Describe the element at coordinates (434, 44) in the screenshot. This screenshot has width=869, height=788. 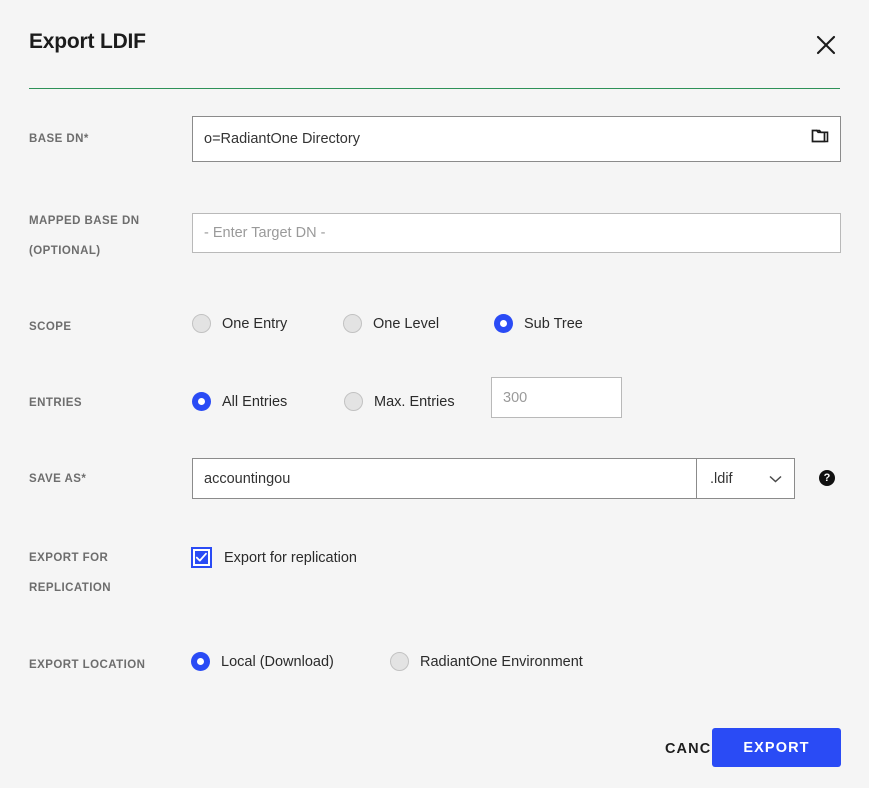
I see `dialog-header: Export LDIF` at that location.